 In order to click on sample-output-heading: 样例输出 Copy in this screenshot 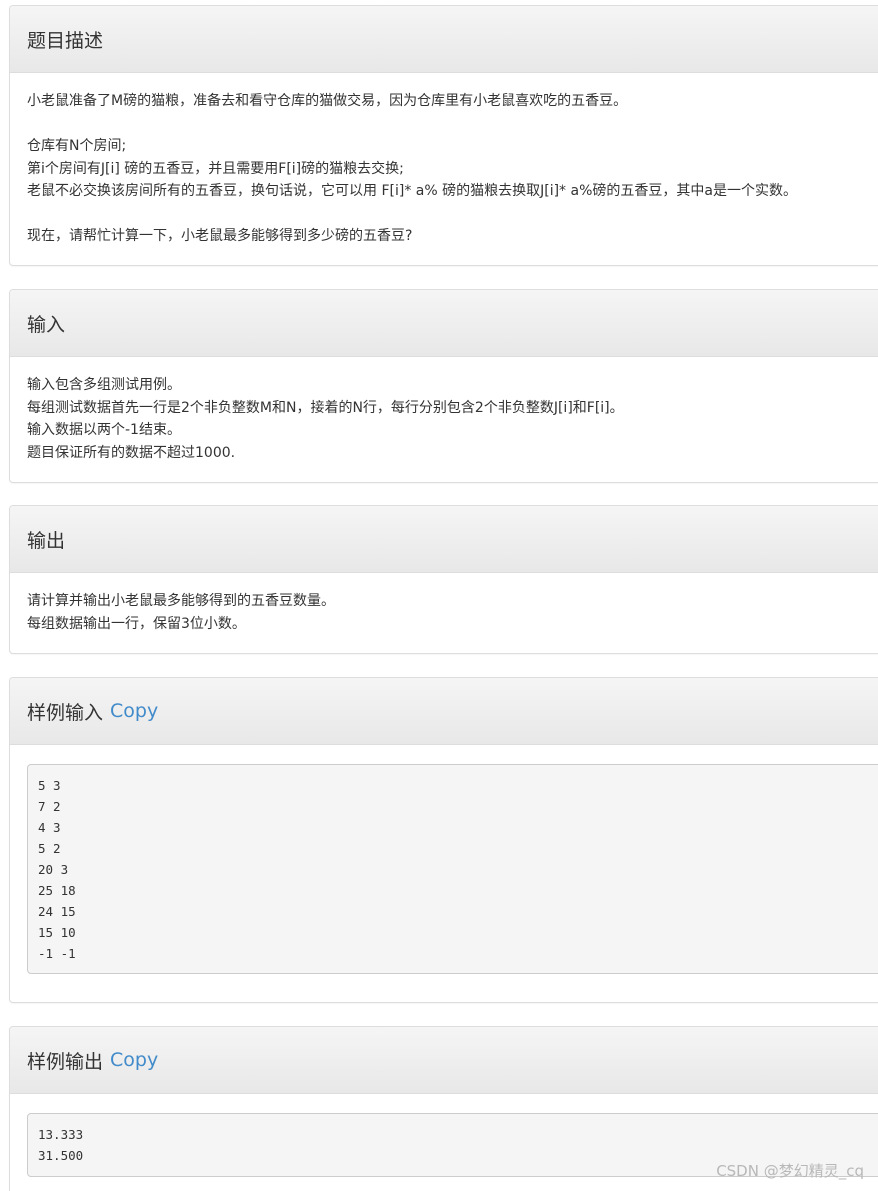, I will do `click(444, 1060)`.